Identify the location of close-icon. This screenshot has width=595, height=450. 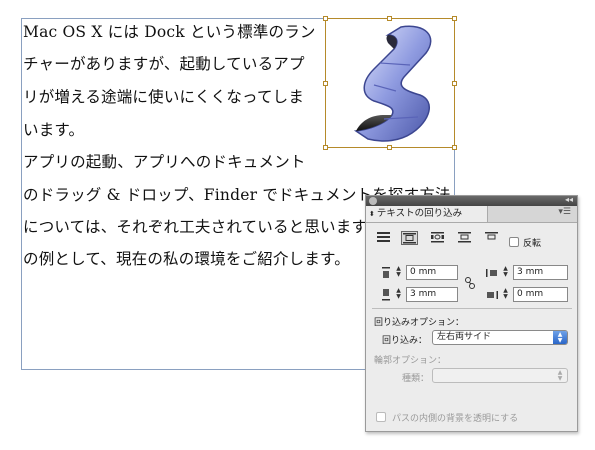
(373, 201).